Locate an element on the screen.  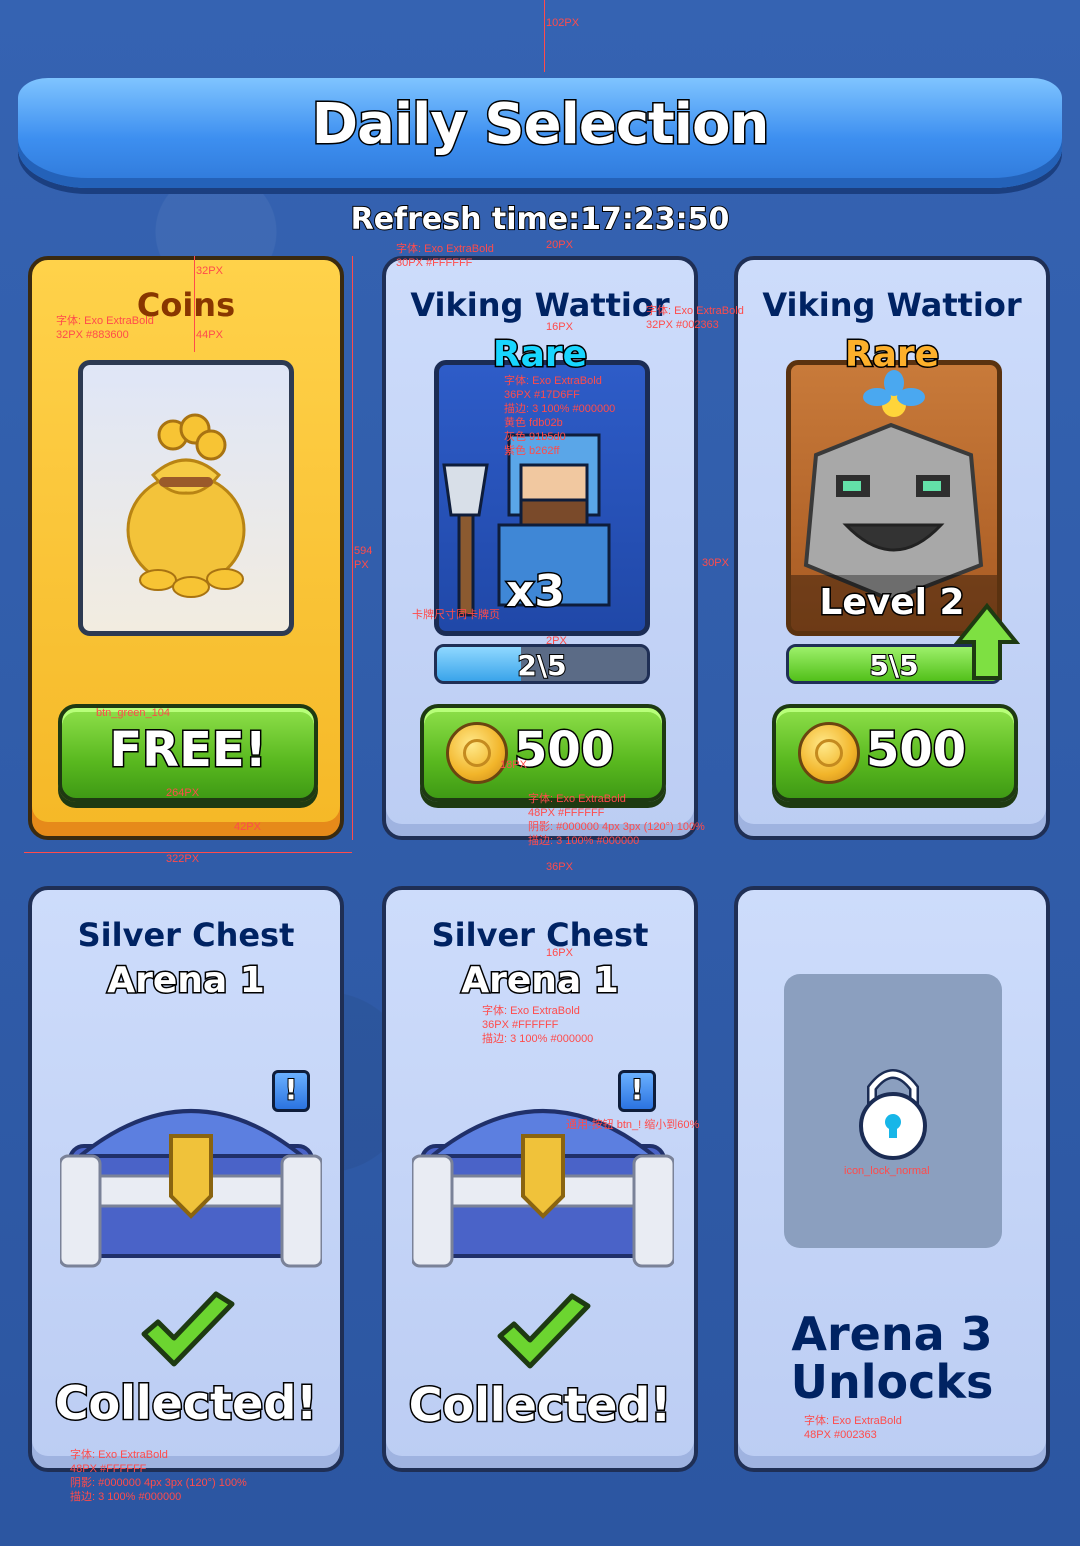
coins-card: Coins FREE! is located at coordinates (186, 548).